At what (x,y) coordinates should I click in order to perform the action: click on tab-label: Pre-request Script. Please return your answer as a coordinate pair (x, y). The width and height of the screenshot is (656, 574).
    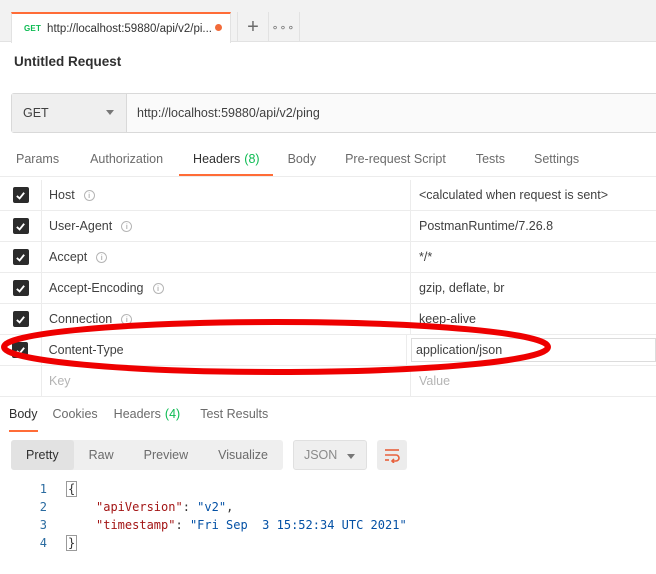
    Looking at the image, I should click on (395, 159).